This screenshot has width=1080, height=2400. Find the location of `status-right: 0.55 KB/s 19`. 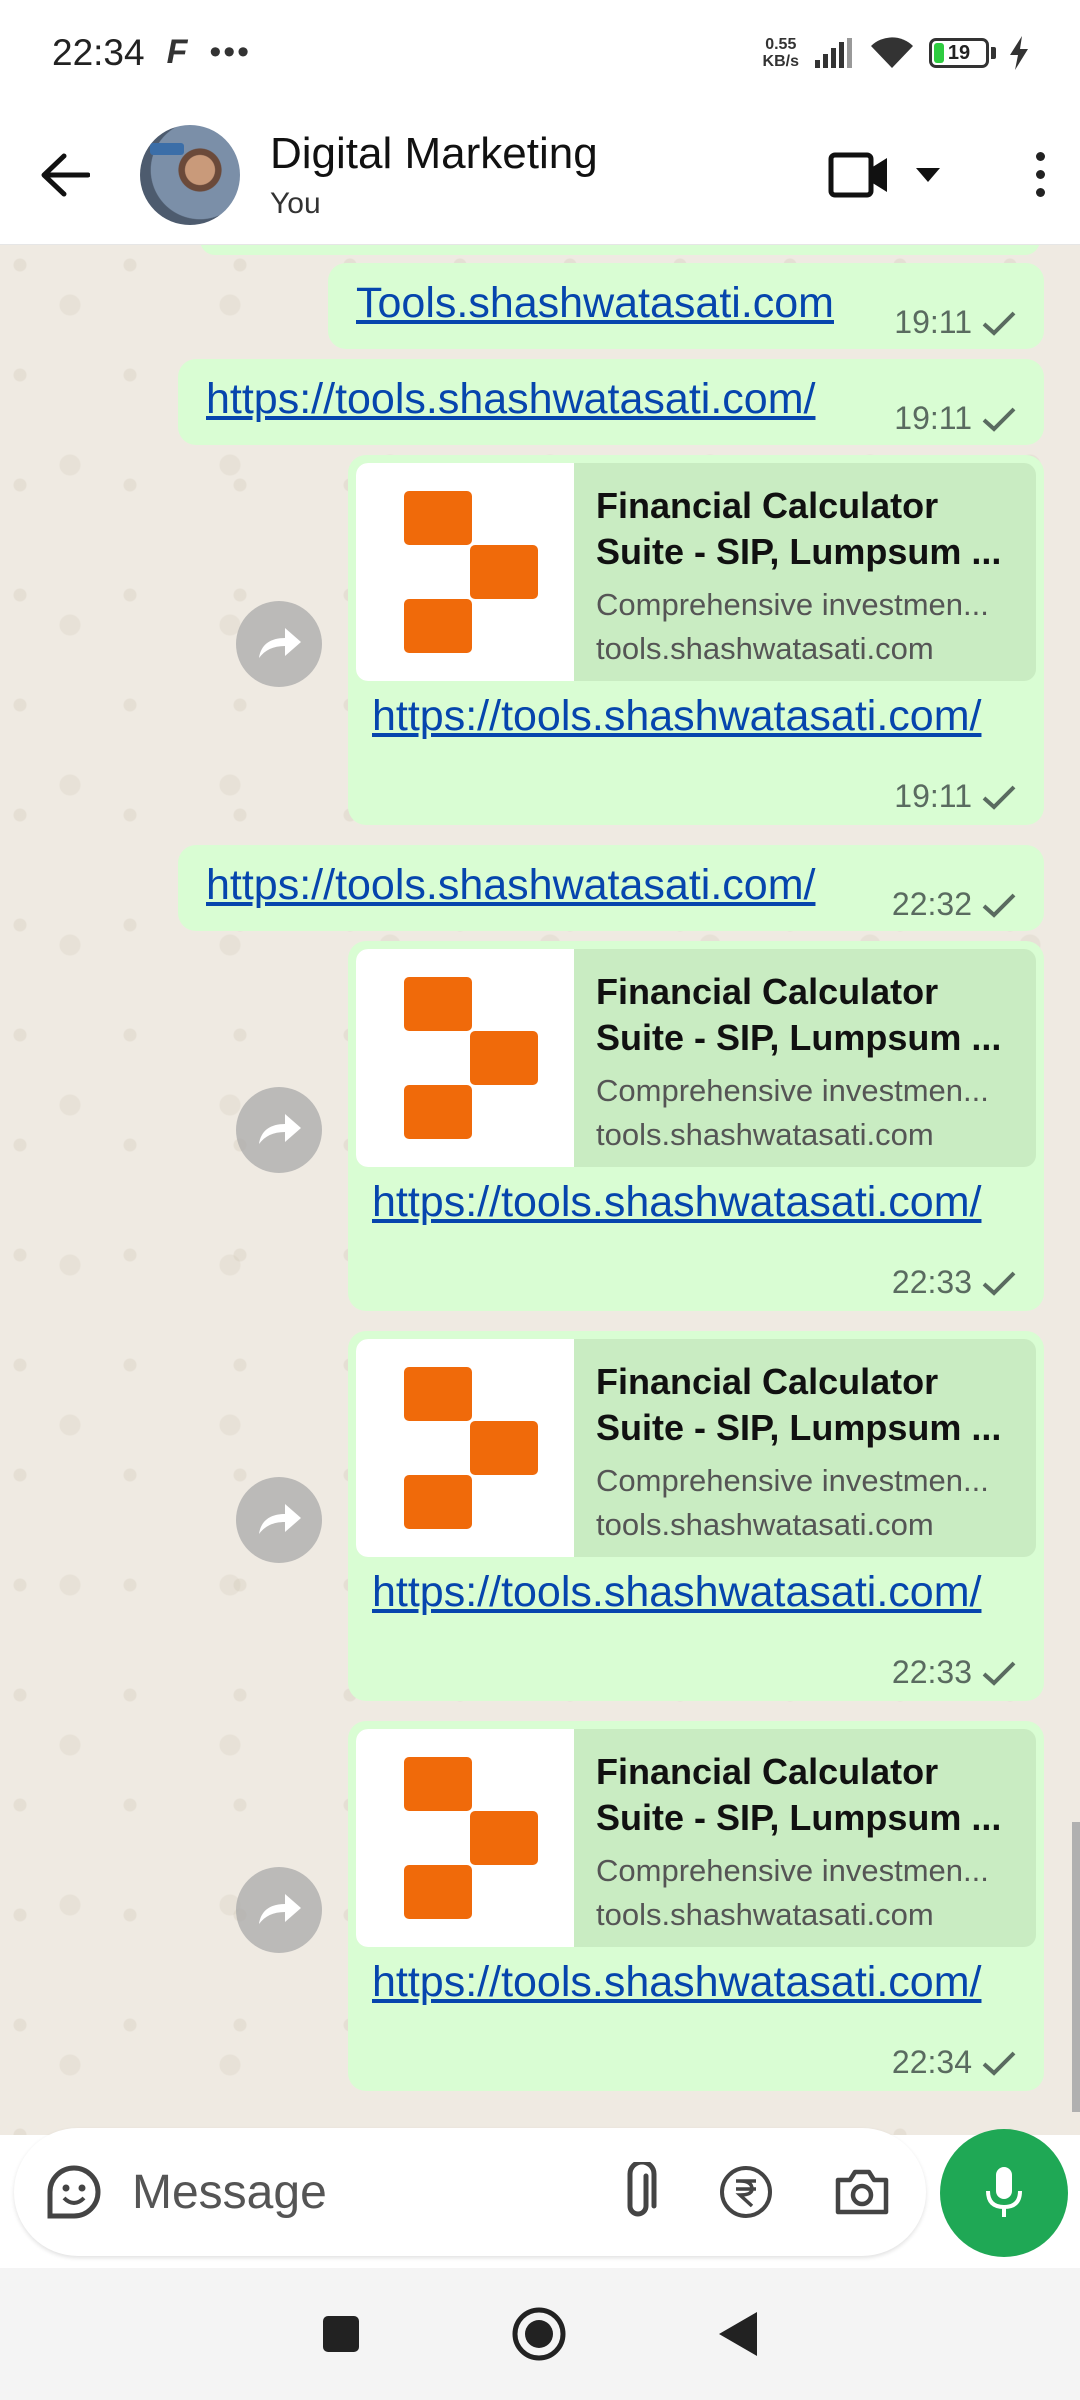

status-right: 0.55 KB/s 19 is located at coordinates (895, 52).